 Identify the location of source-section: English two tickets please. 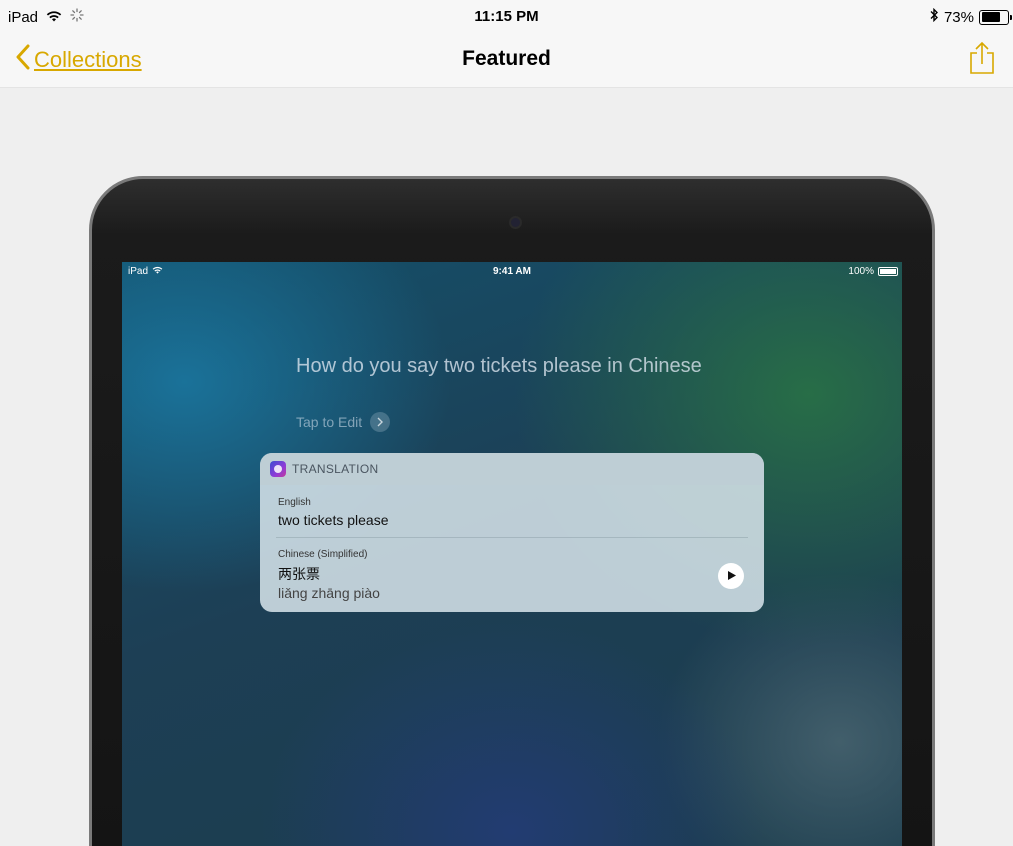
(333, 512).